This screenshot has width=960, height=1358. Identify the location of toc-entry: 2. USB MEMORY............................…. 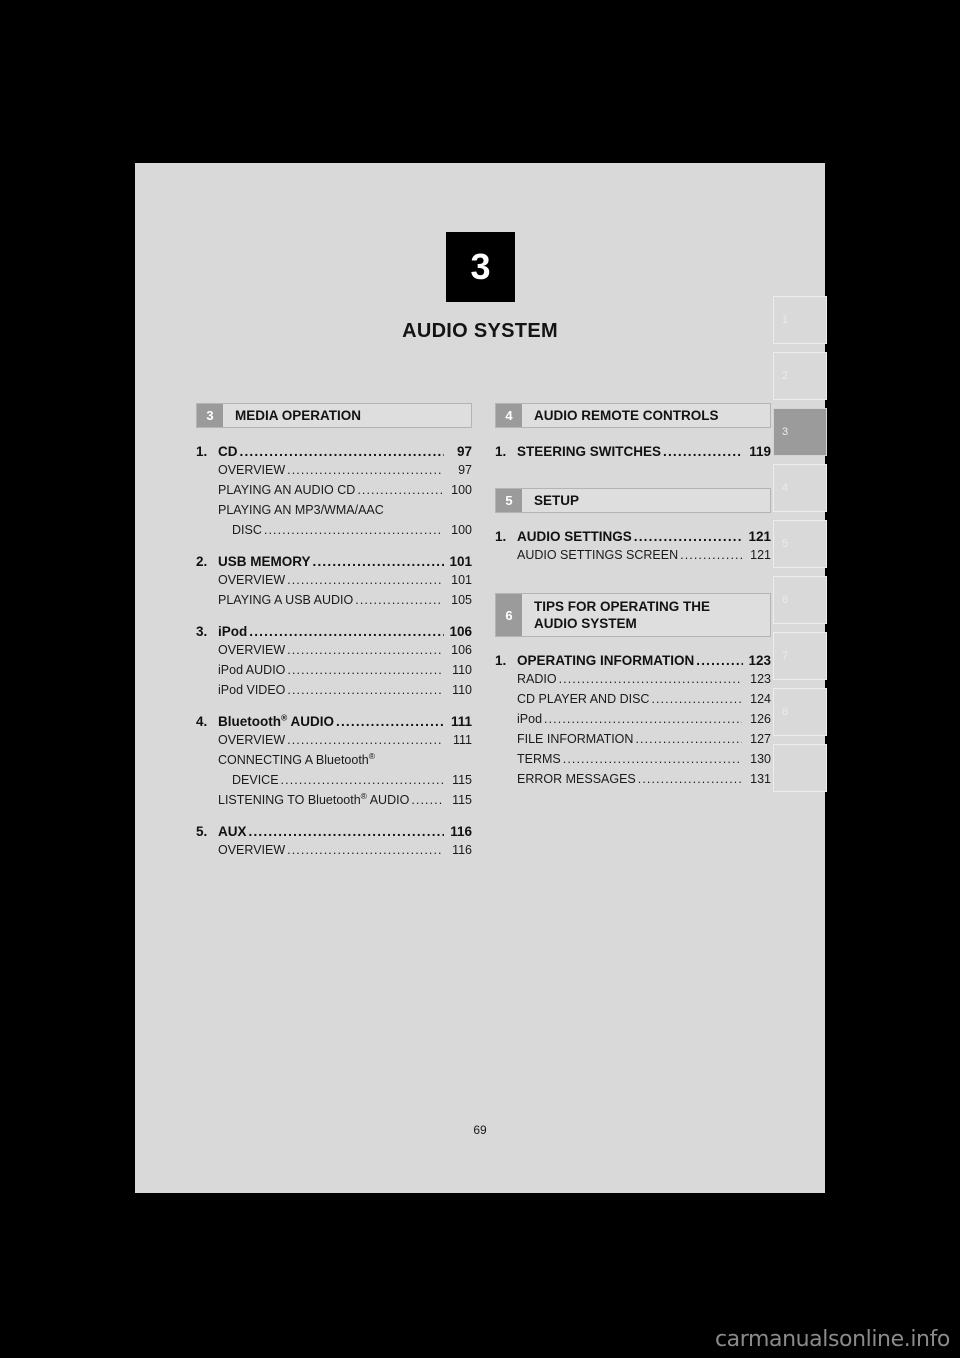
(334, 561).